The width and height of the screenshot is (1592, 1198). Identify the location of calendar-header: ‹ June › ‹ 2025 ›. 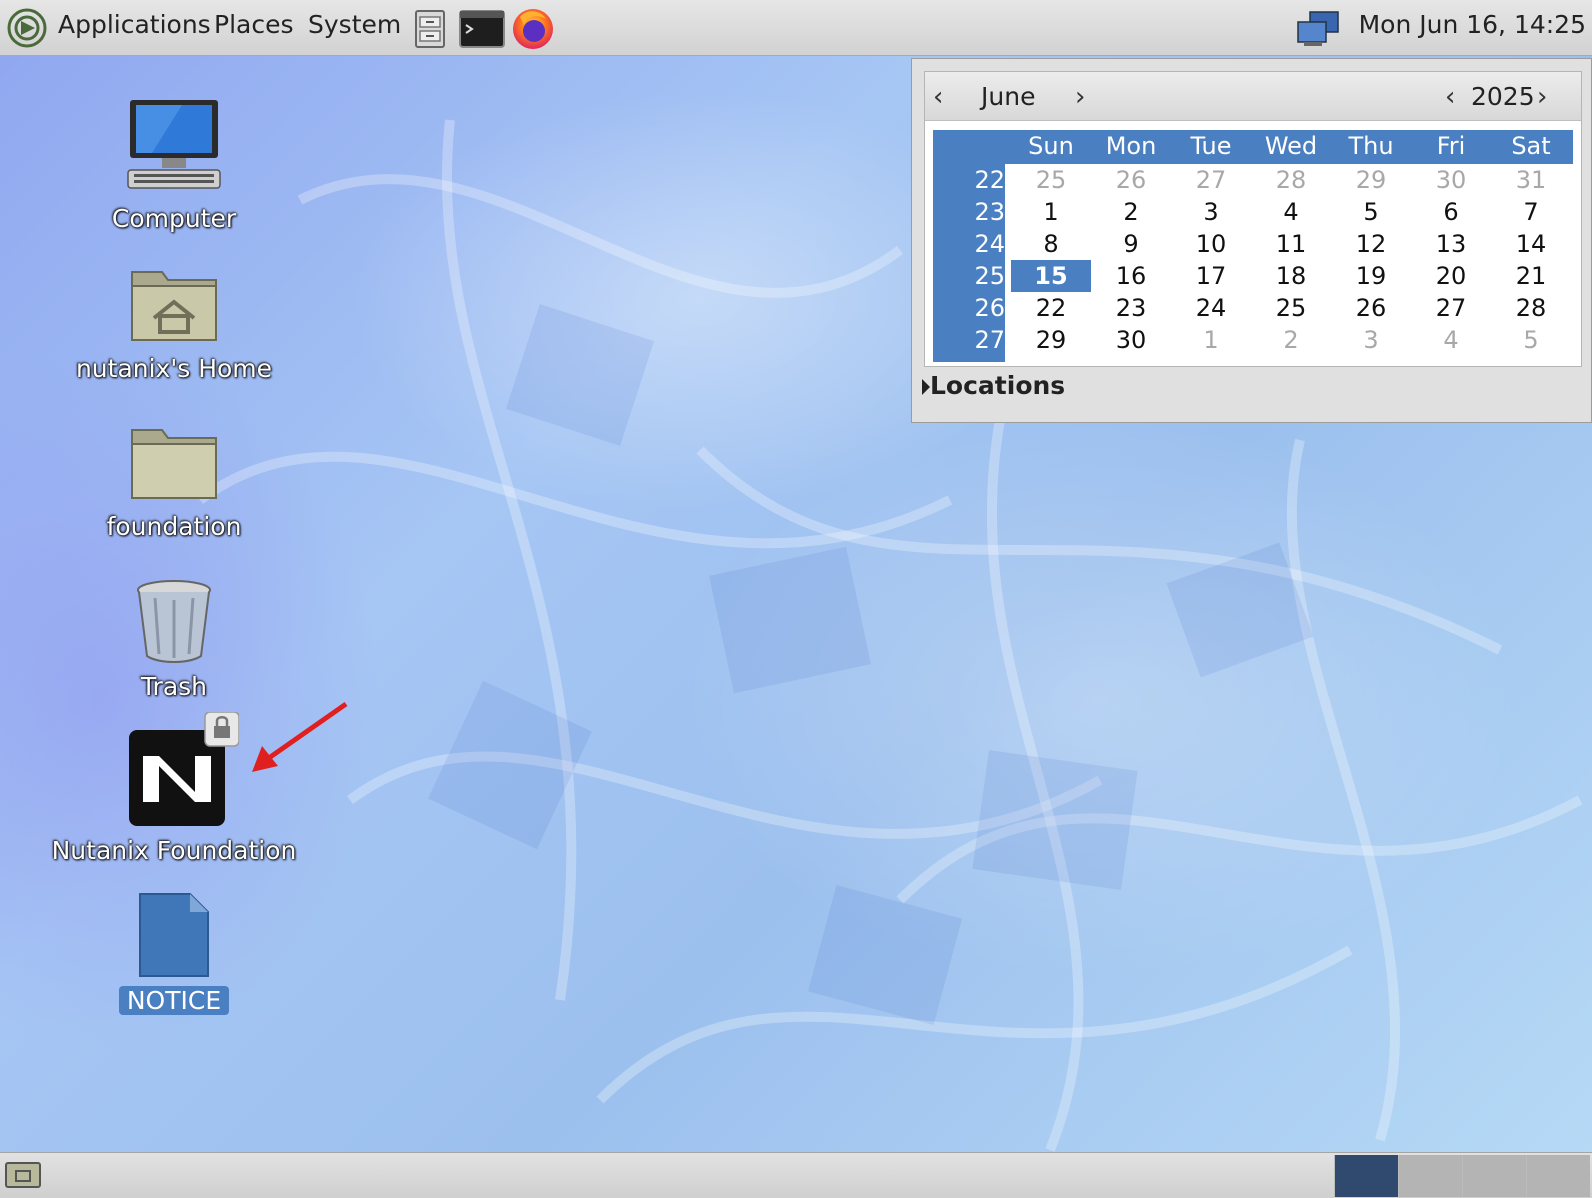
(1253, 96).